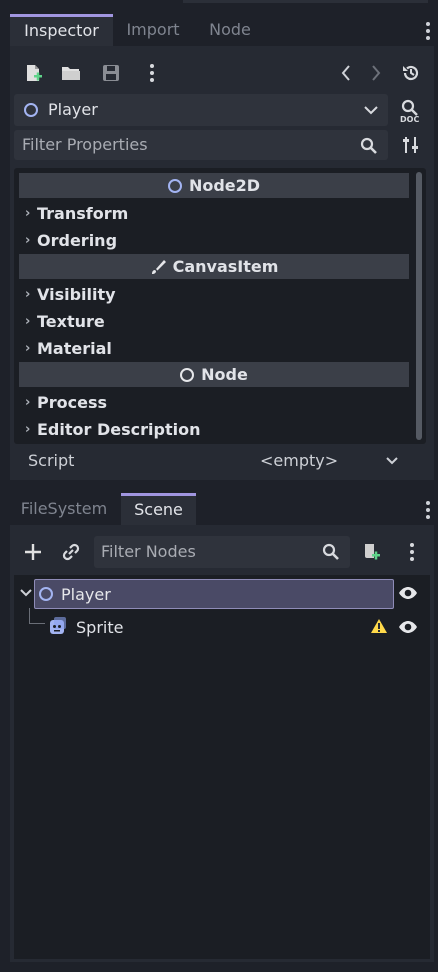 This screenshot has height=972, width=438. Describe the element at coordinates (86, 594) in the screenshot. I see `tree-item-label: Player` at that location.